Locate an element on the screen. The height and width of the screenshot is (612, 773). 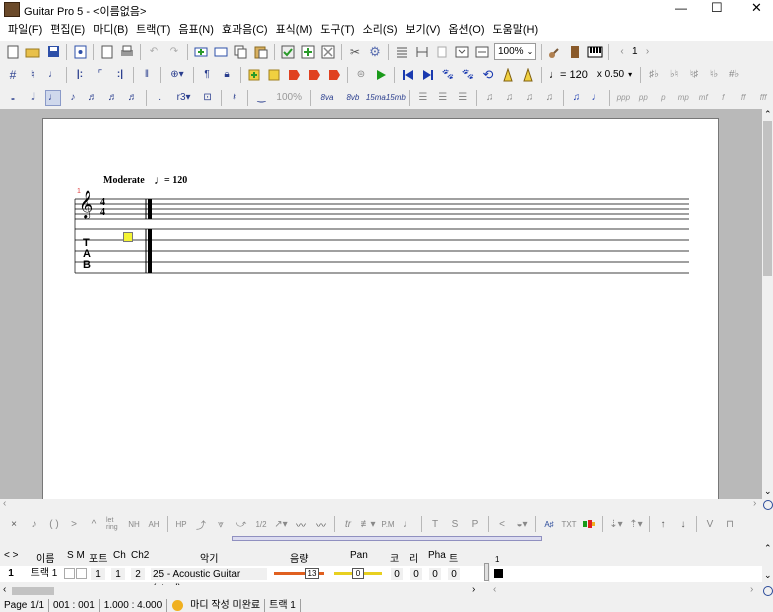
prev-page-icon: ‹ is located at coordinates (622, 52).